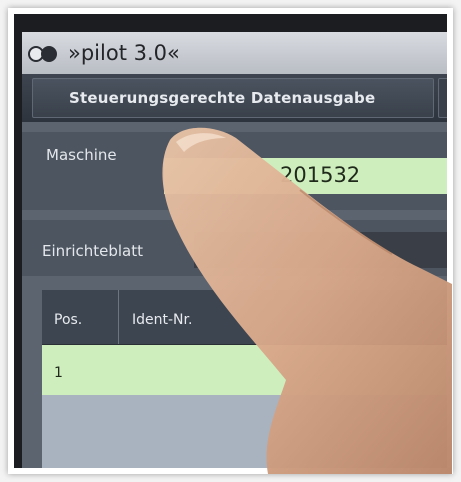 The image size is (461, 482). What do you see at coordinates (320, 250) in the screenshot?
I see `einrichteblatt-field` at bounding box center [320, 250].